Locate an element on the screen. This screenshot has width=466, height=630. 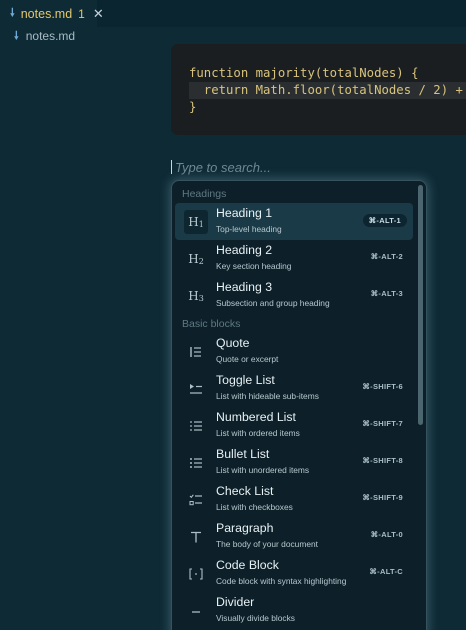
menu-item-heading-1: H1 Heading 1 Top-level heading ⌘-ALT-1 is located at coordinates (294, 221).